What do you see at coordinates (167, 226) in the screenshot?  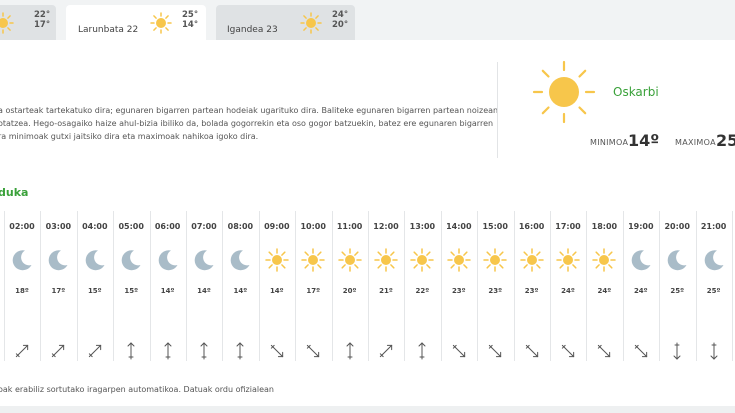 I see `hour-time: 06:00` at bounding box center [167, 226].